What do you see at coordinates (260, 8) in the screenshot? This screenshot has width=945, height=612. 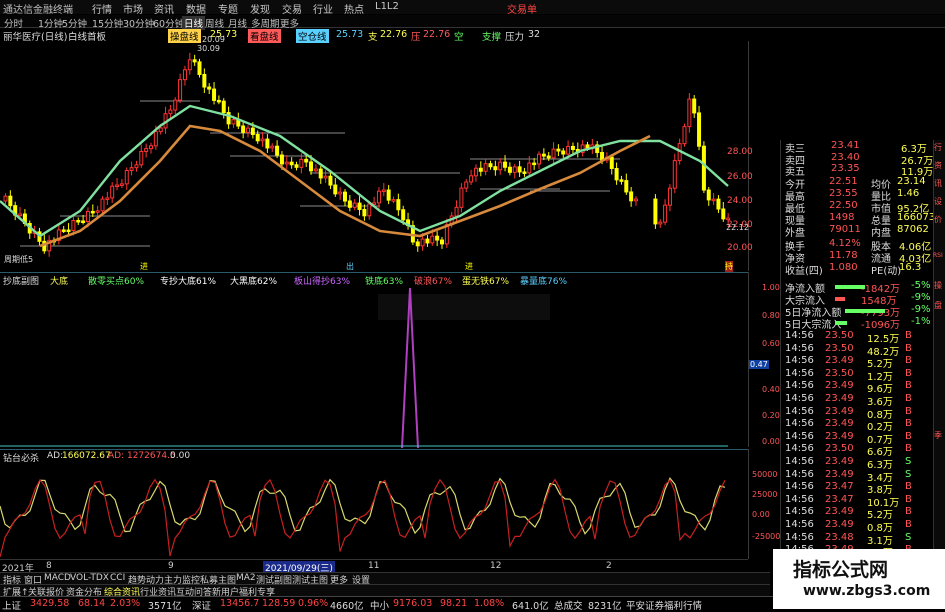 I see `menu-item: 发现` at bounding box center [260, 8].